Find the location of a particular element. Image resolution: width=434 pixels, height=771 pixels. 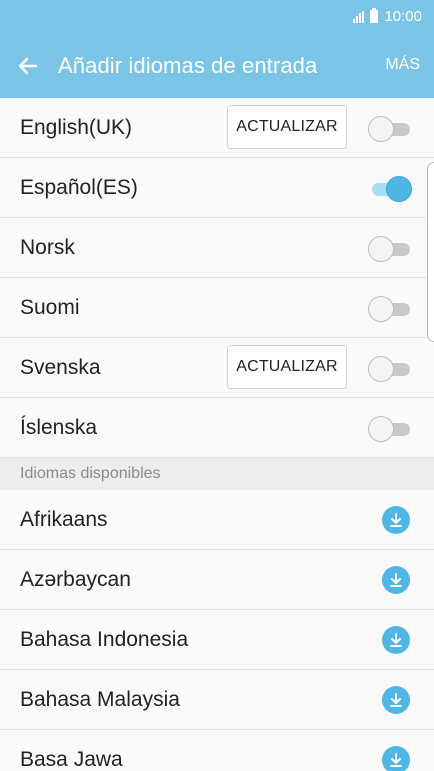

language-label: Bahasa Malaysia is located at coordinates (100, 699).